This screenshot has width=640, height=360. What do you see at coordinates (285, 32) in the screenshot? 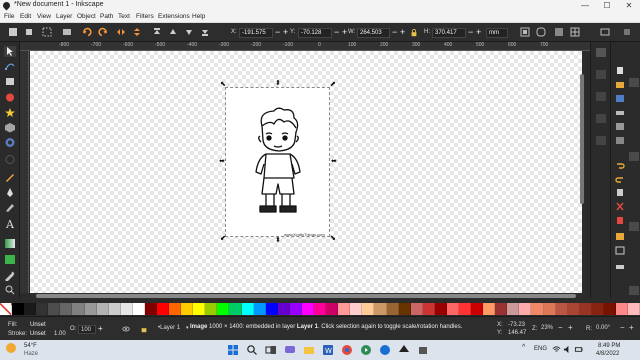
I see `x-plus-button: +` at bounding box center [285, 32].